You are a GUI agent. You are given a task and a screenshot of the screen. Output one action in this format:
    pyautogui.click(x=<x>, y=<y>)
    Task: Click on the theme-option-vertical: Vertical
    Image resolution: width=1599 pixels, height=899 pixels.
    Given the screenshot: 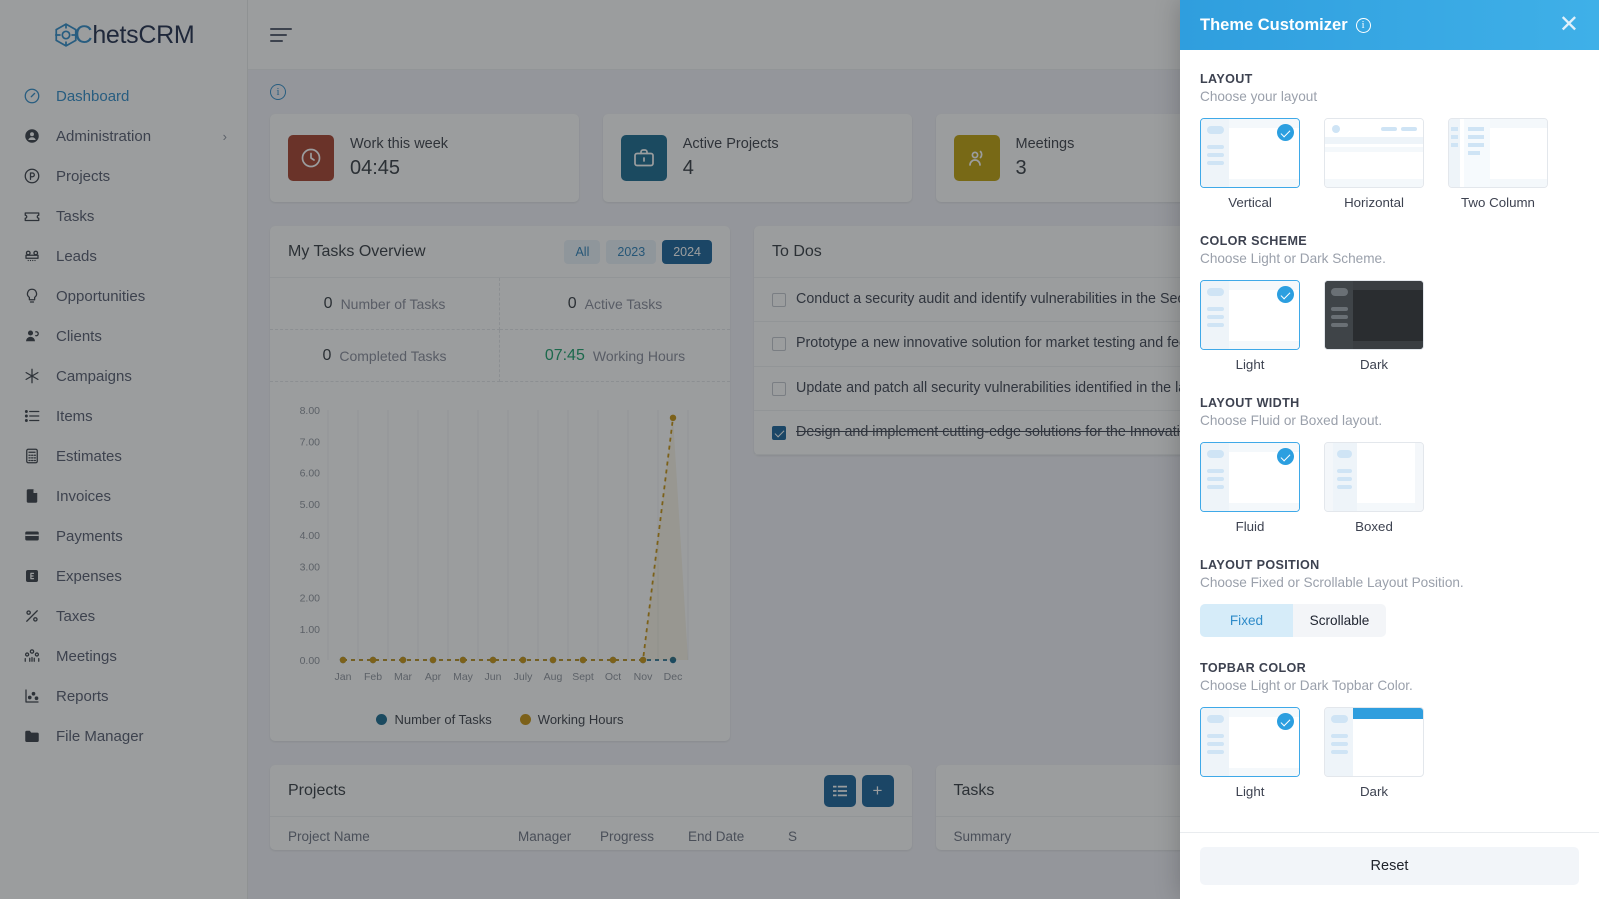 What is the action you would take?
    pyautogui.click(x=1250, y=164)
    